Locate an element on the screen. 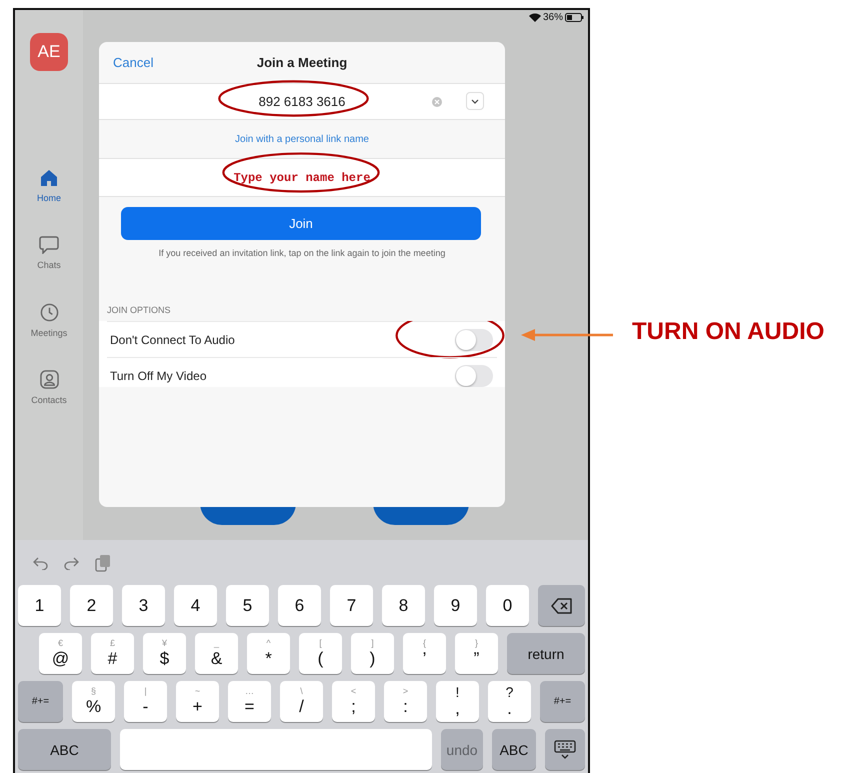  dialog-title: Join a Meeting is located at coordinates (302, 62).